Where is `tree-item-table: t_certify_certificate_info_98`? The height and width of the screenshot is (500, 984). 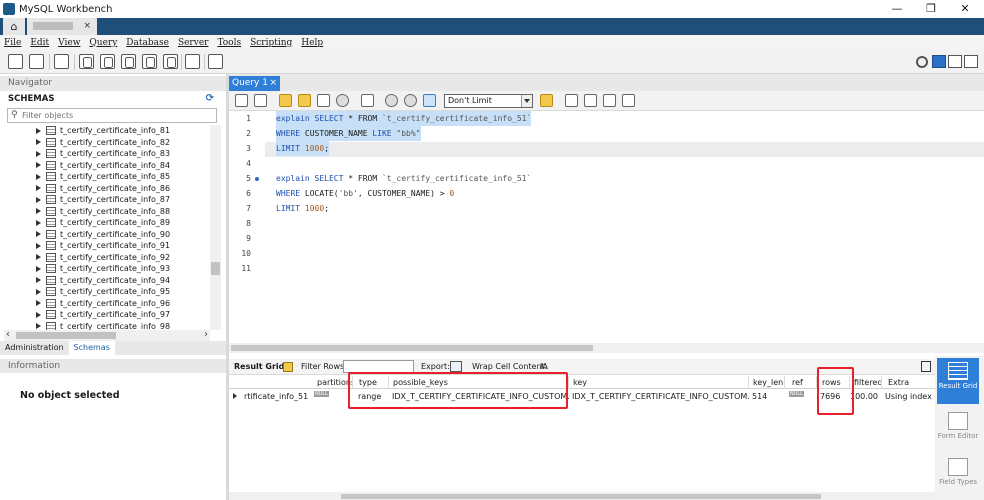
tree-item-table: t_certify_certificate_info_98 is located at coordinates (103, 325).